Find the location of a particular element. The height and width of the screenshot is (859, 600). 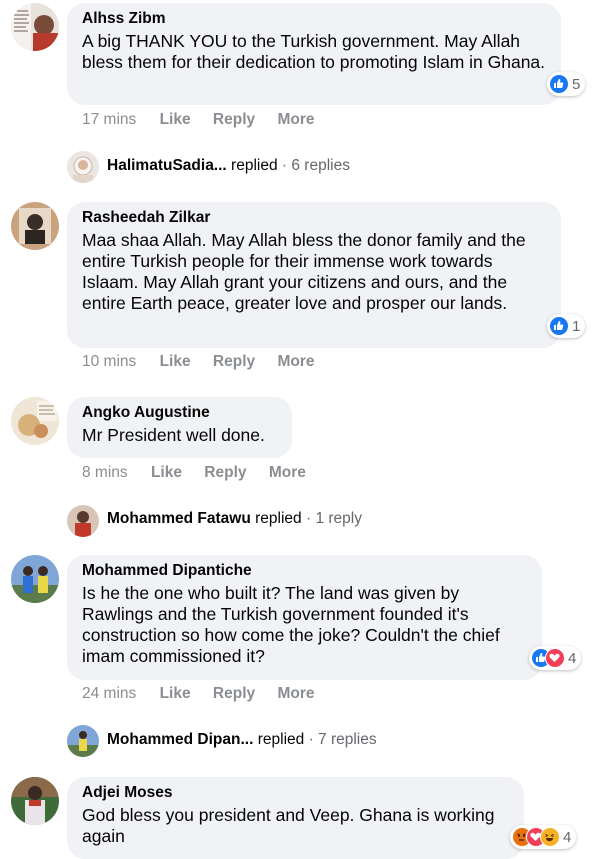

reaction-count: 5 is located at coordinates (576, 84).